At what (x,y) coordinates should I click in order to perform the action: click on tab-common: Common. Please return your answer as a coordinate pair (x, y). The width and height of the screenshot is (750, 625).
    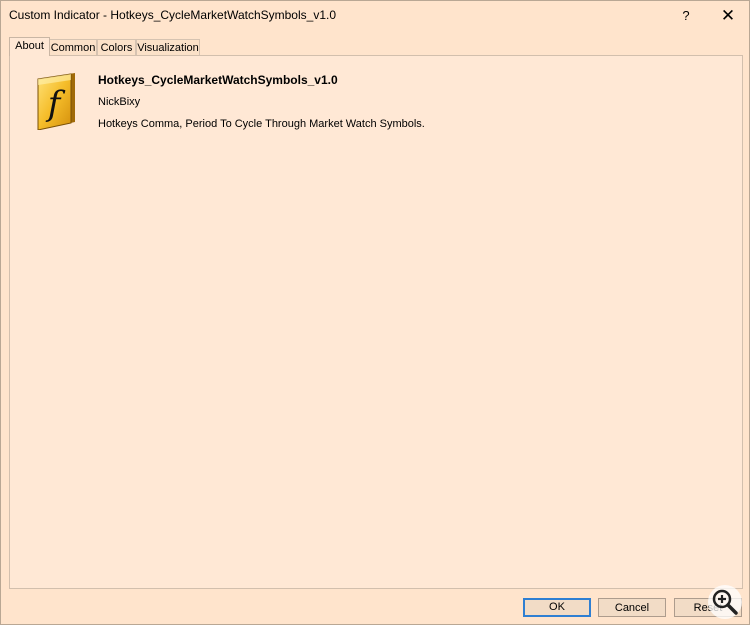
    Looking at the image, I should click on (73, 47).